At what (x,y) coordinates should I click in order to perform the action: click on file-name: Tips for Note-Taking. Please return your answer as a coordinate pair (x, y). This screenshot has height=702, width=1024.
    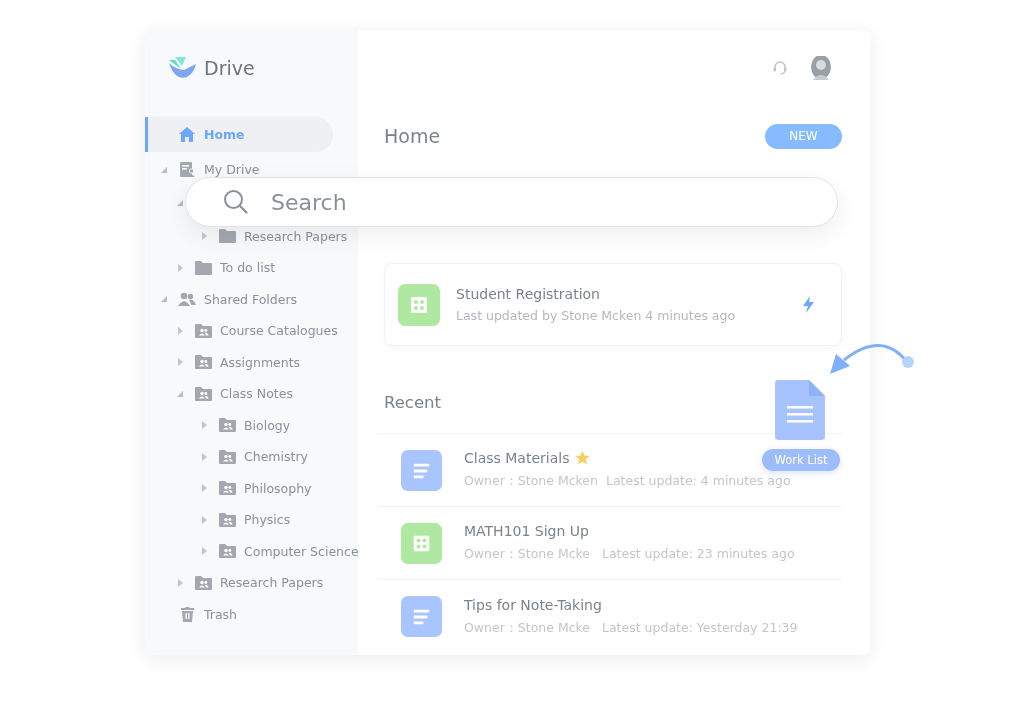
    Looking at the image, I should click on (533, 604).